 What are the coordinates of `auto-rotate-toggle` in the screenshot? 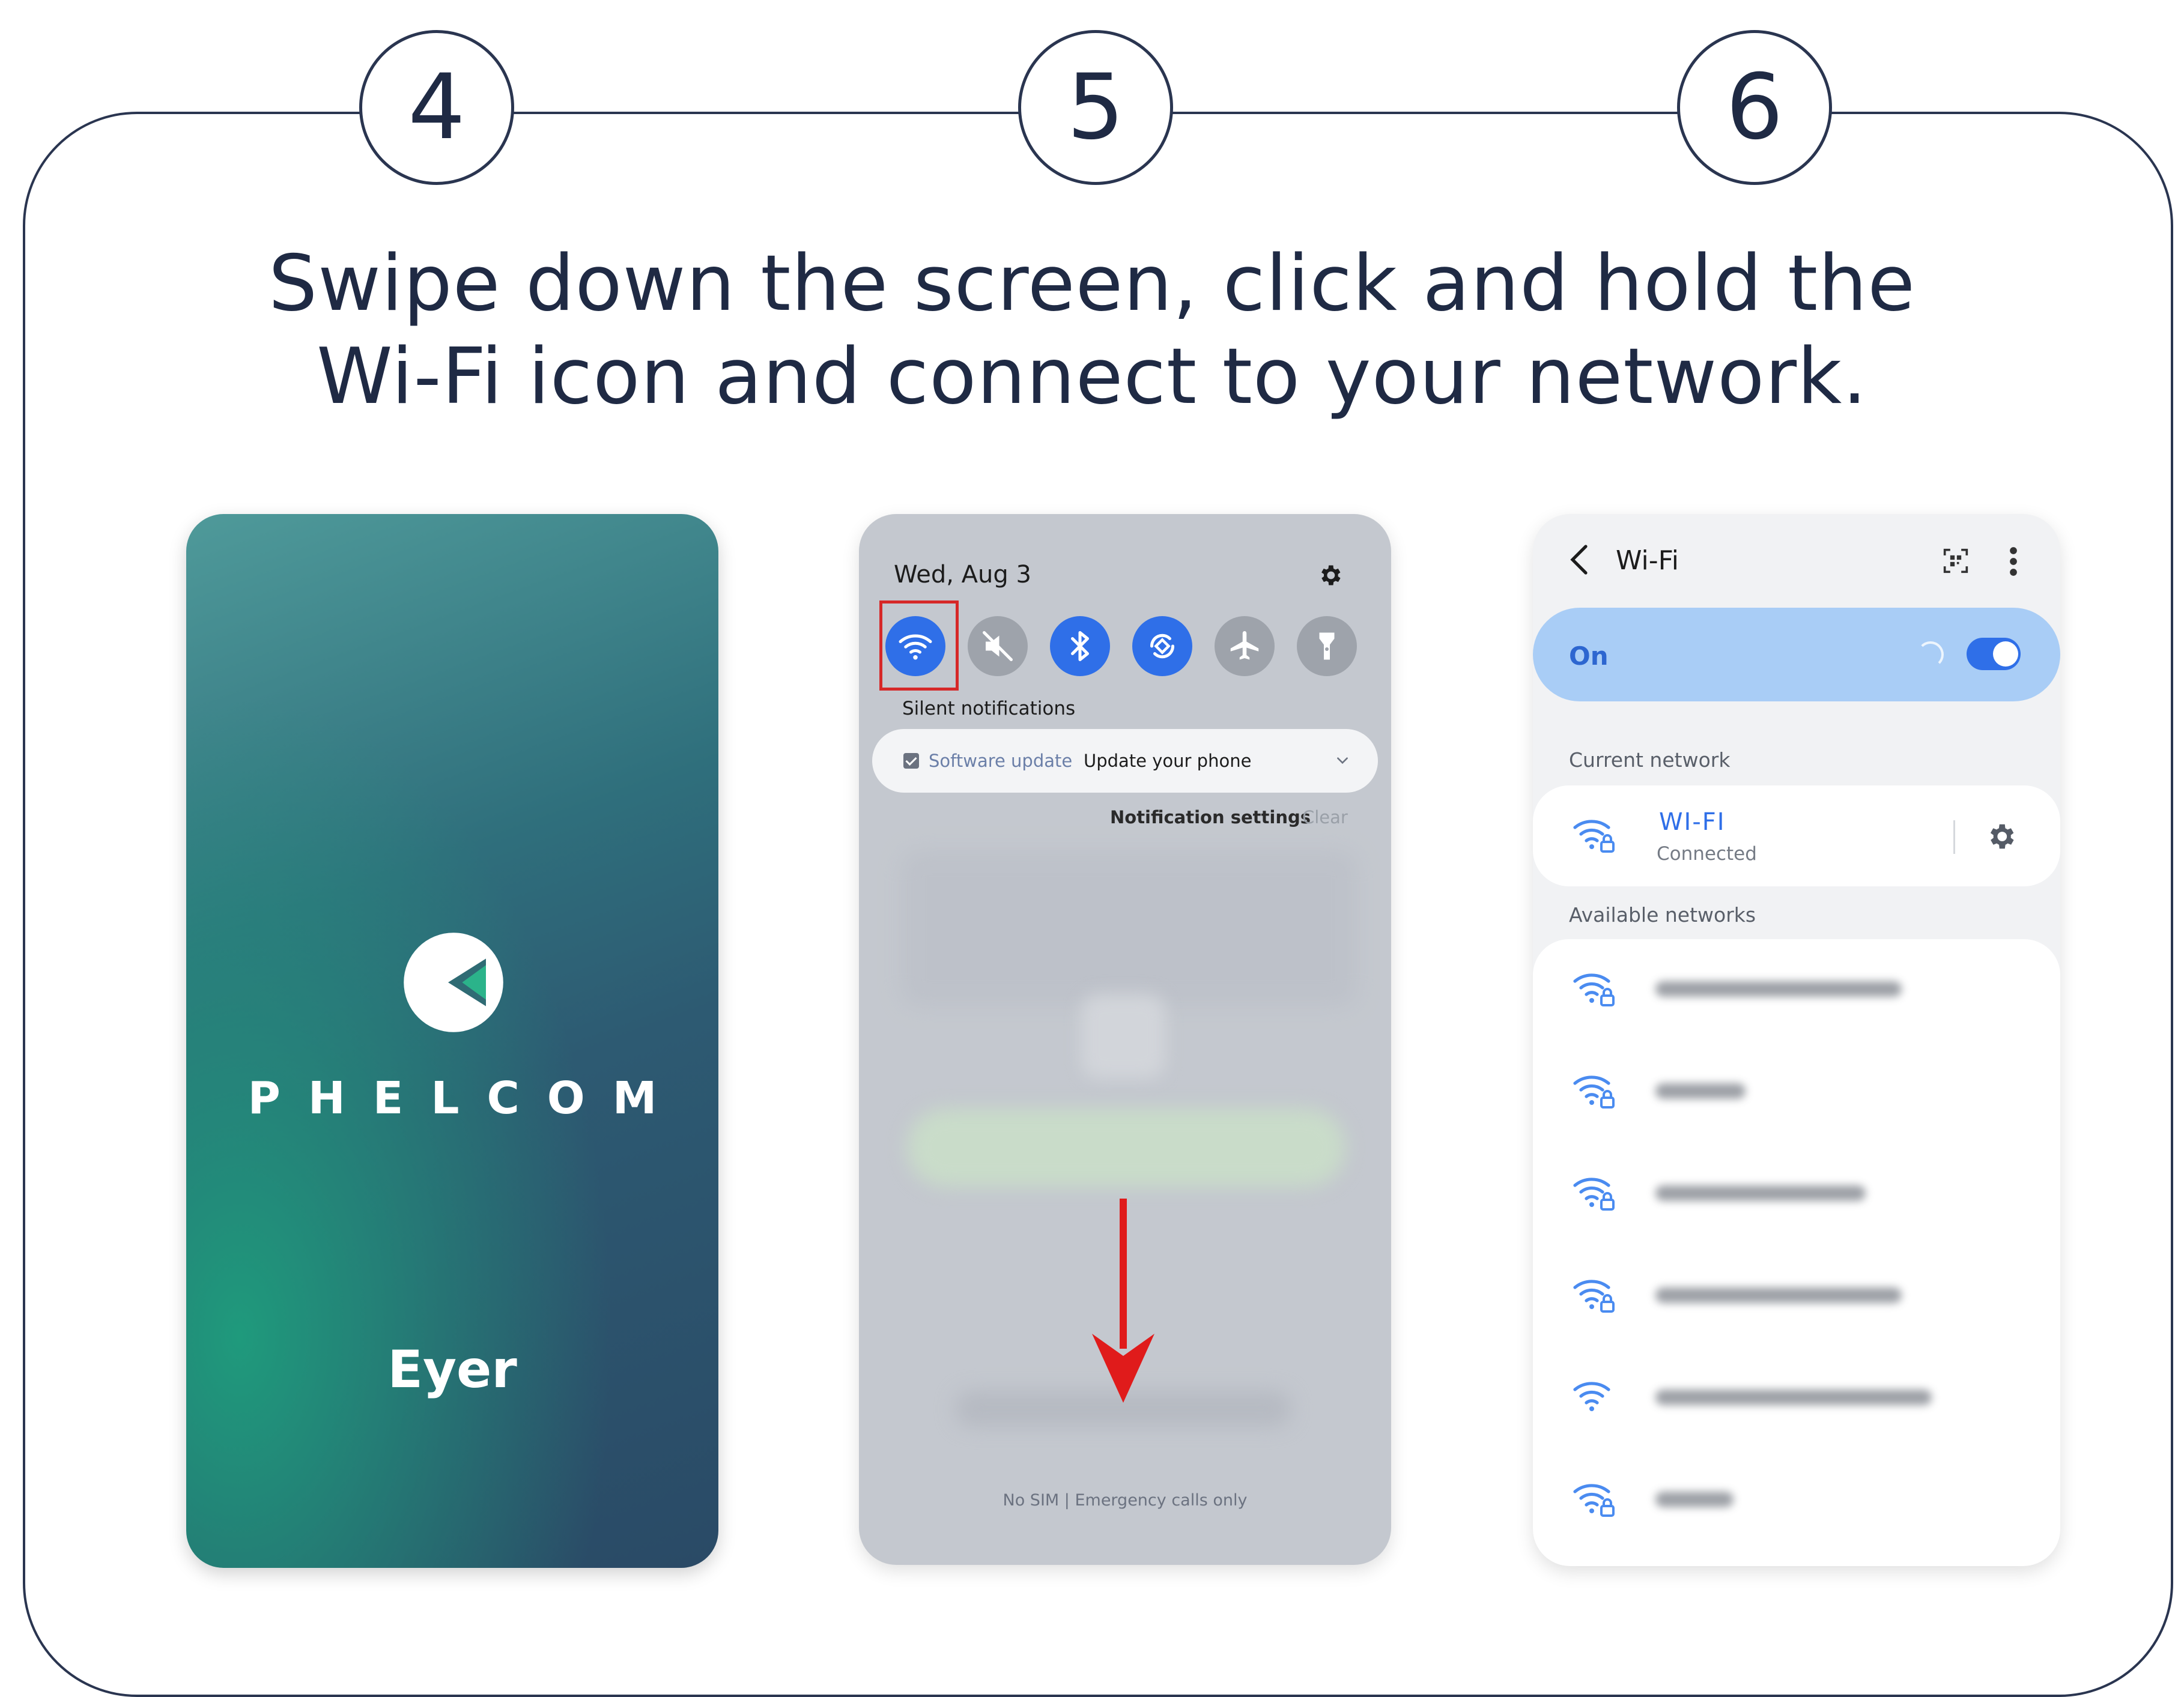 It's located at (1162, 646).